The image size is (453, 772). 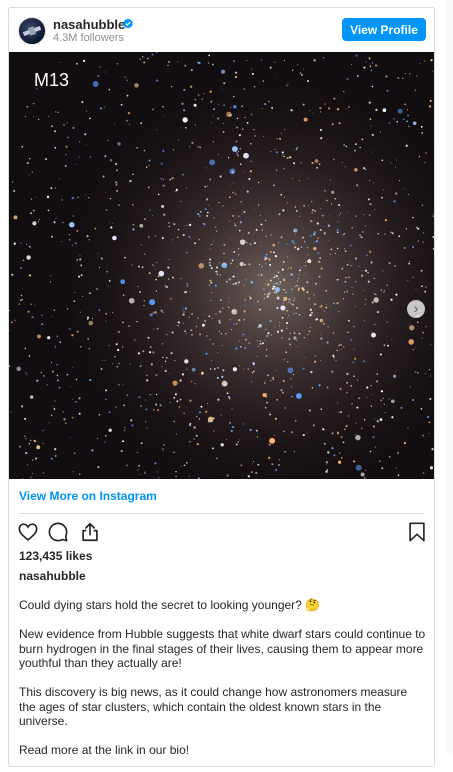 I want to click on bookmark-icon, so click(x=417, y=532).